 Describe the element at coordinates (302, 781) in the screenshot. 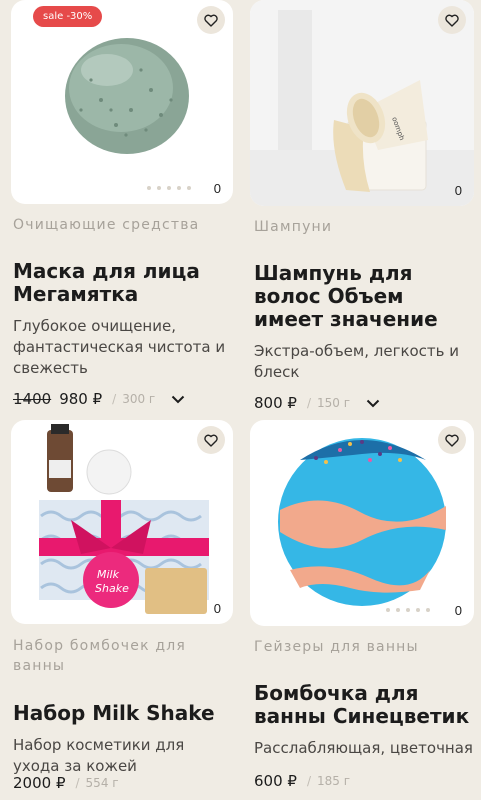

I see `price-row: 600 ₽ / 185 г` at that location.